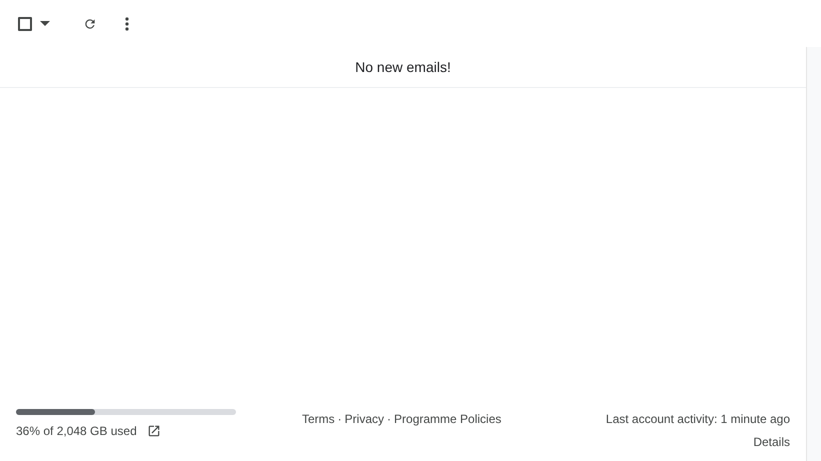 The image size is (821, 461). Describe the element at coordinates (403, 67) in the screenshot. I see `empty-inbox-message: No new emails!` at that location.